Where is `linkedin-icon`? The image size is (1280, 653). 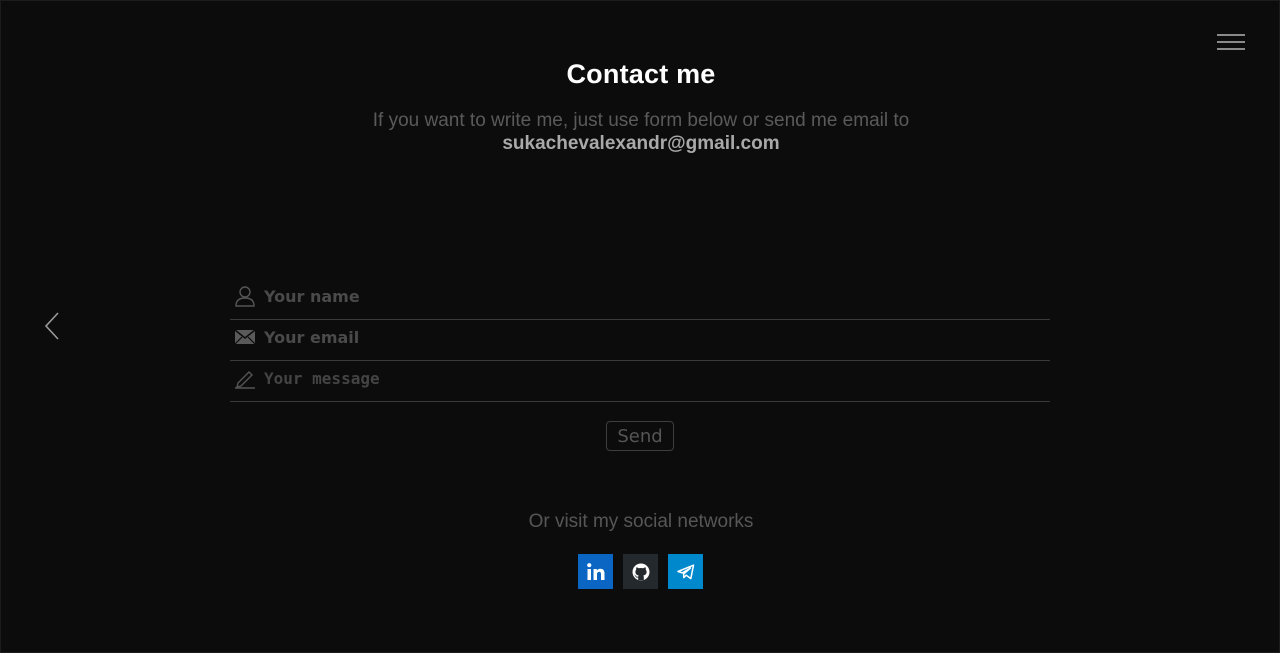
linkedin-icon is located at coordinates (595, 571).